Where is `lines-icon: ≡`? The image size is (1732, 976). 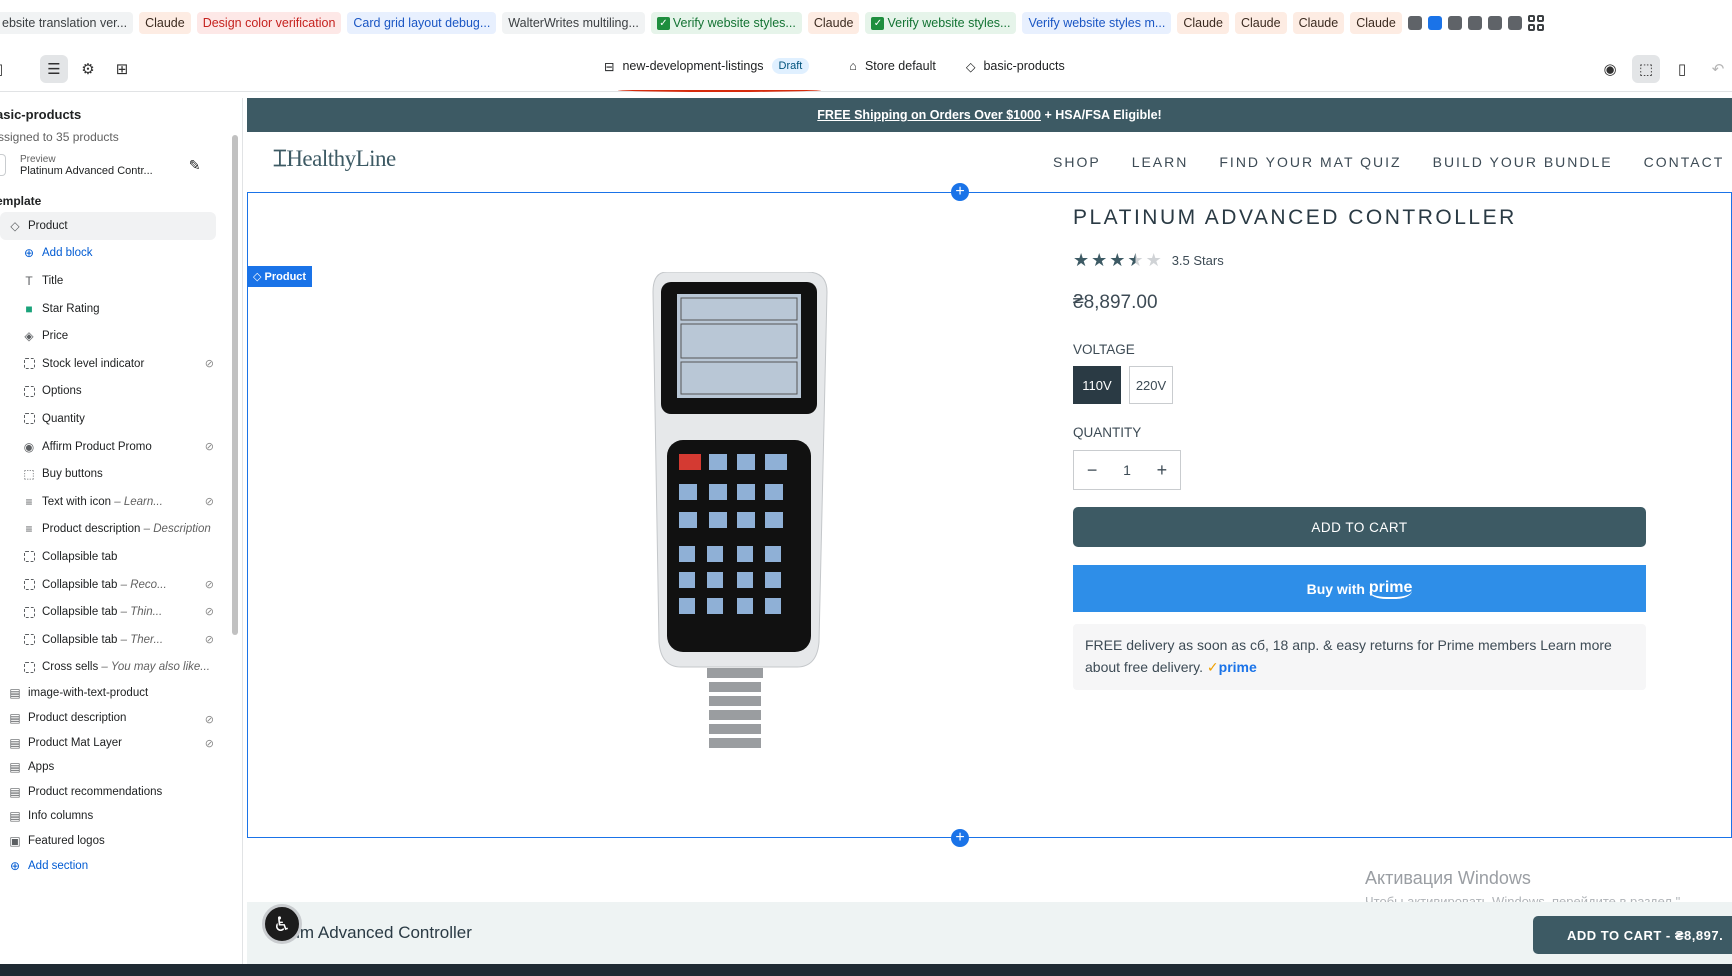
lines-icon: ≡ is located at coordinates (29, 501).